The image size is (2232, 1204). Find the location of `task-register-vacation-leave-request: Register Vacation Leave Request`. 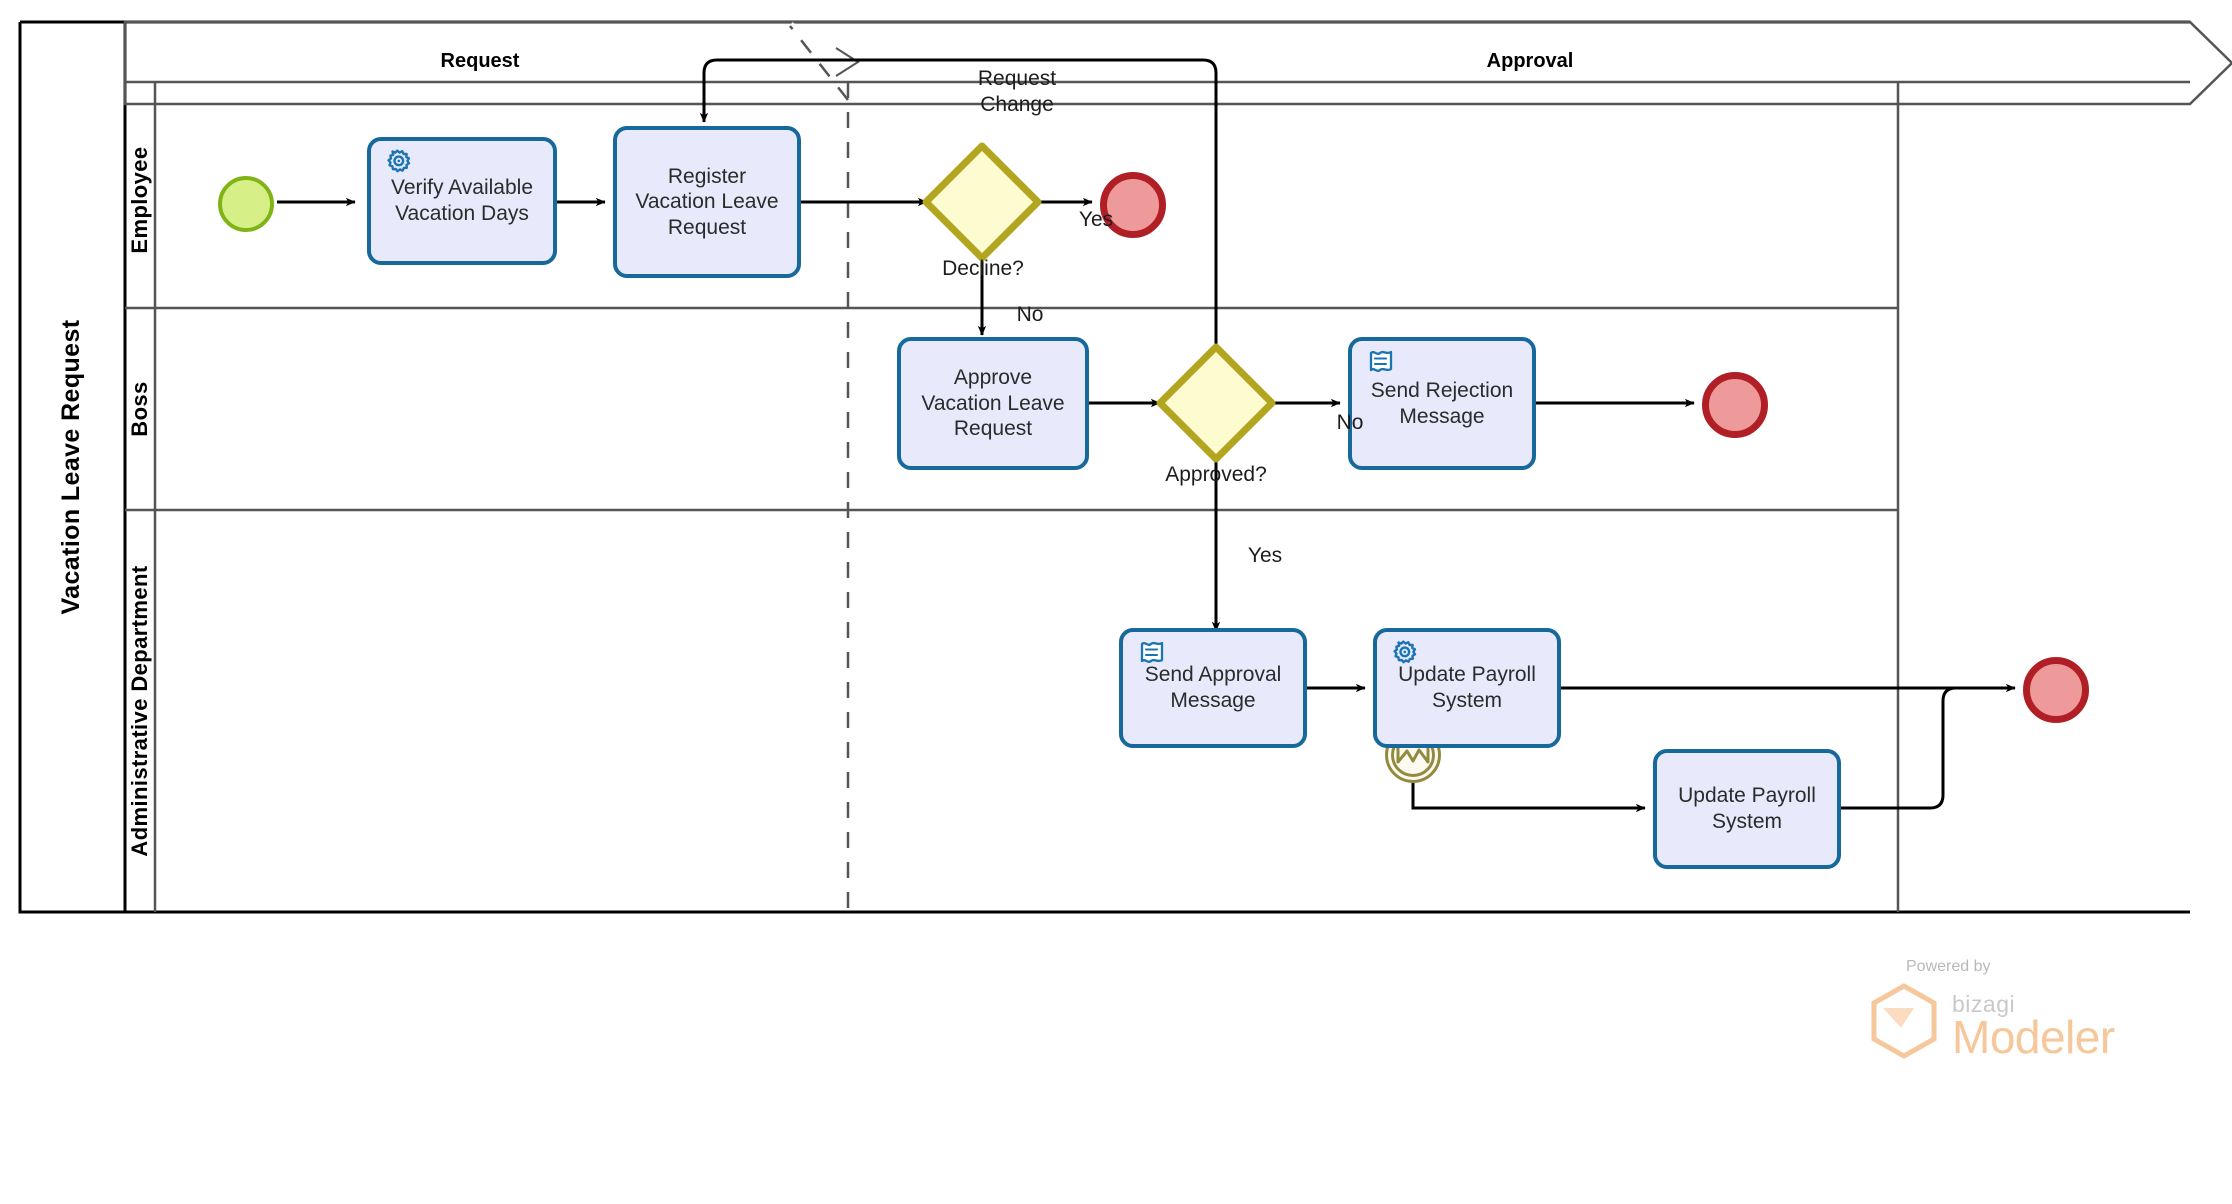

task-register-vacation-leave-request: Register Vacation Leave Request is located at coordinates (707, 202).